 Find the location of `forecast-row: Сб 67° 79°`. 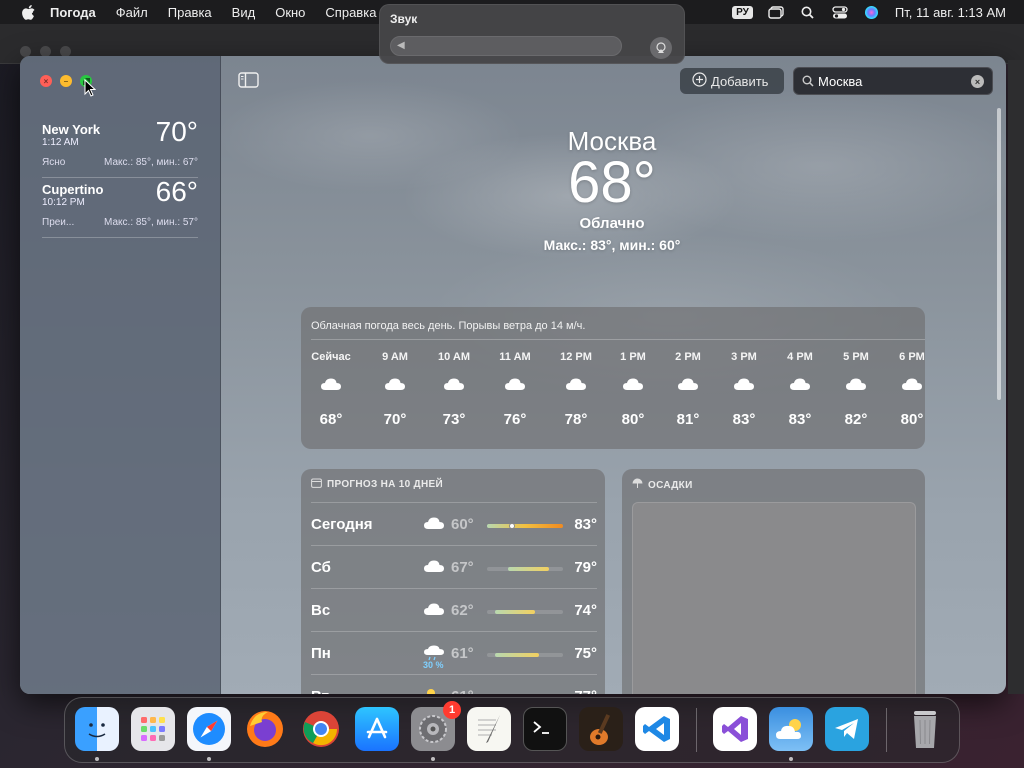

forecast-row: Сб 67° 79° is located at coordinates (454, 566).